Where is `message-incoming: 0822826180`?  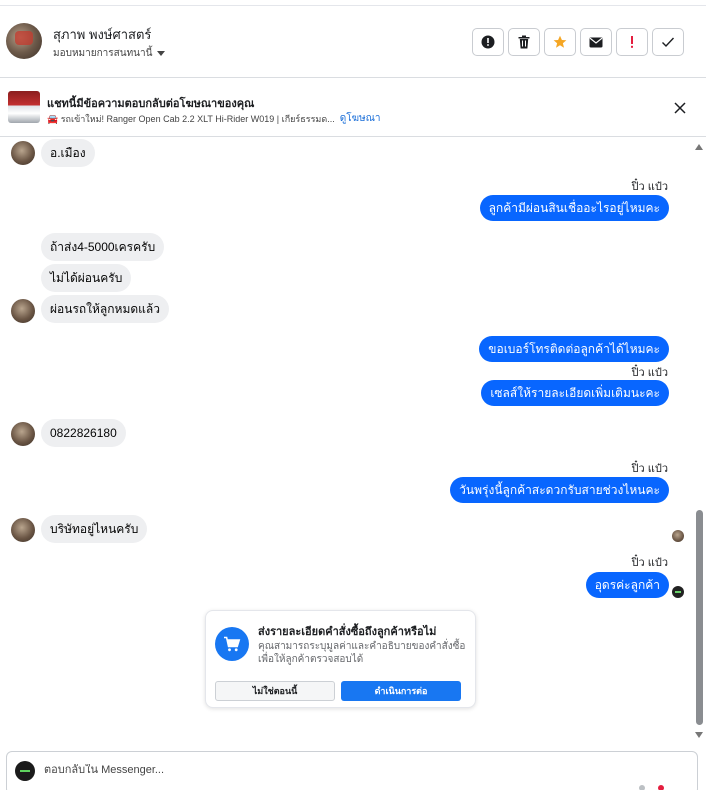 message-incoming: 0822826180 is located at coordinates (83, 433).